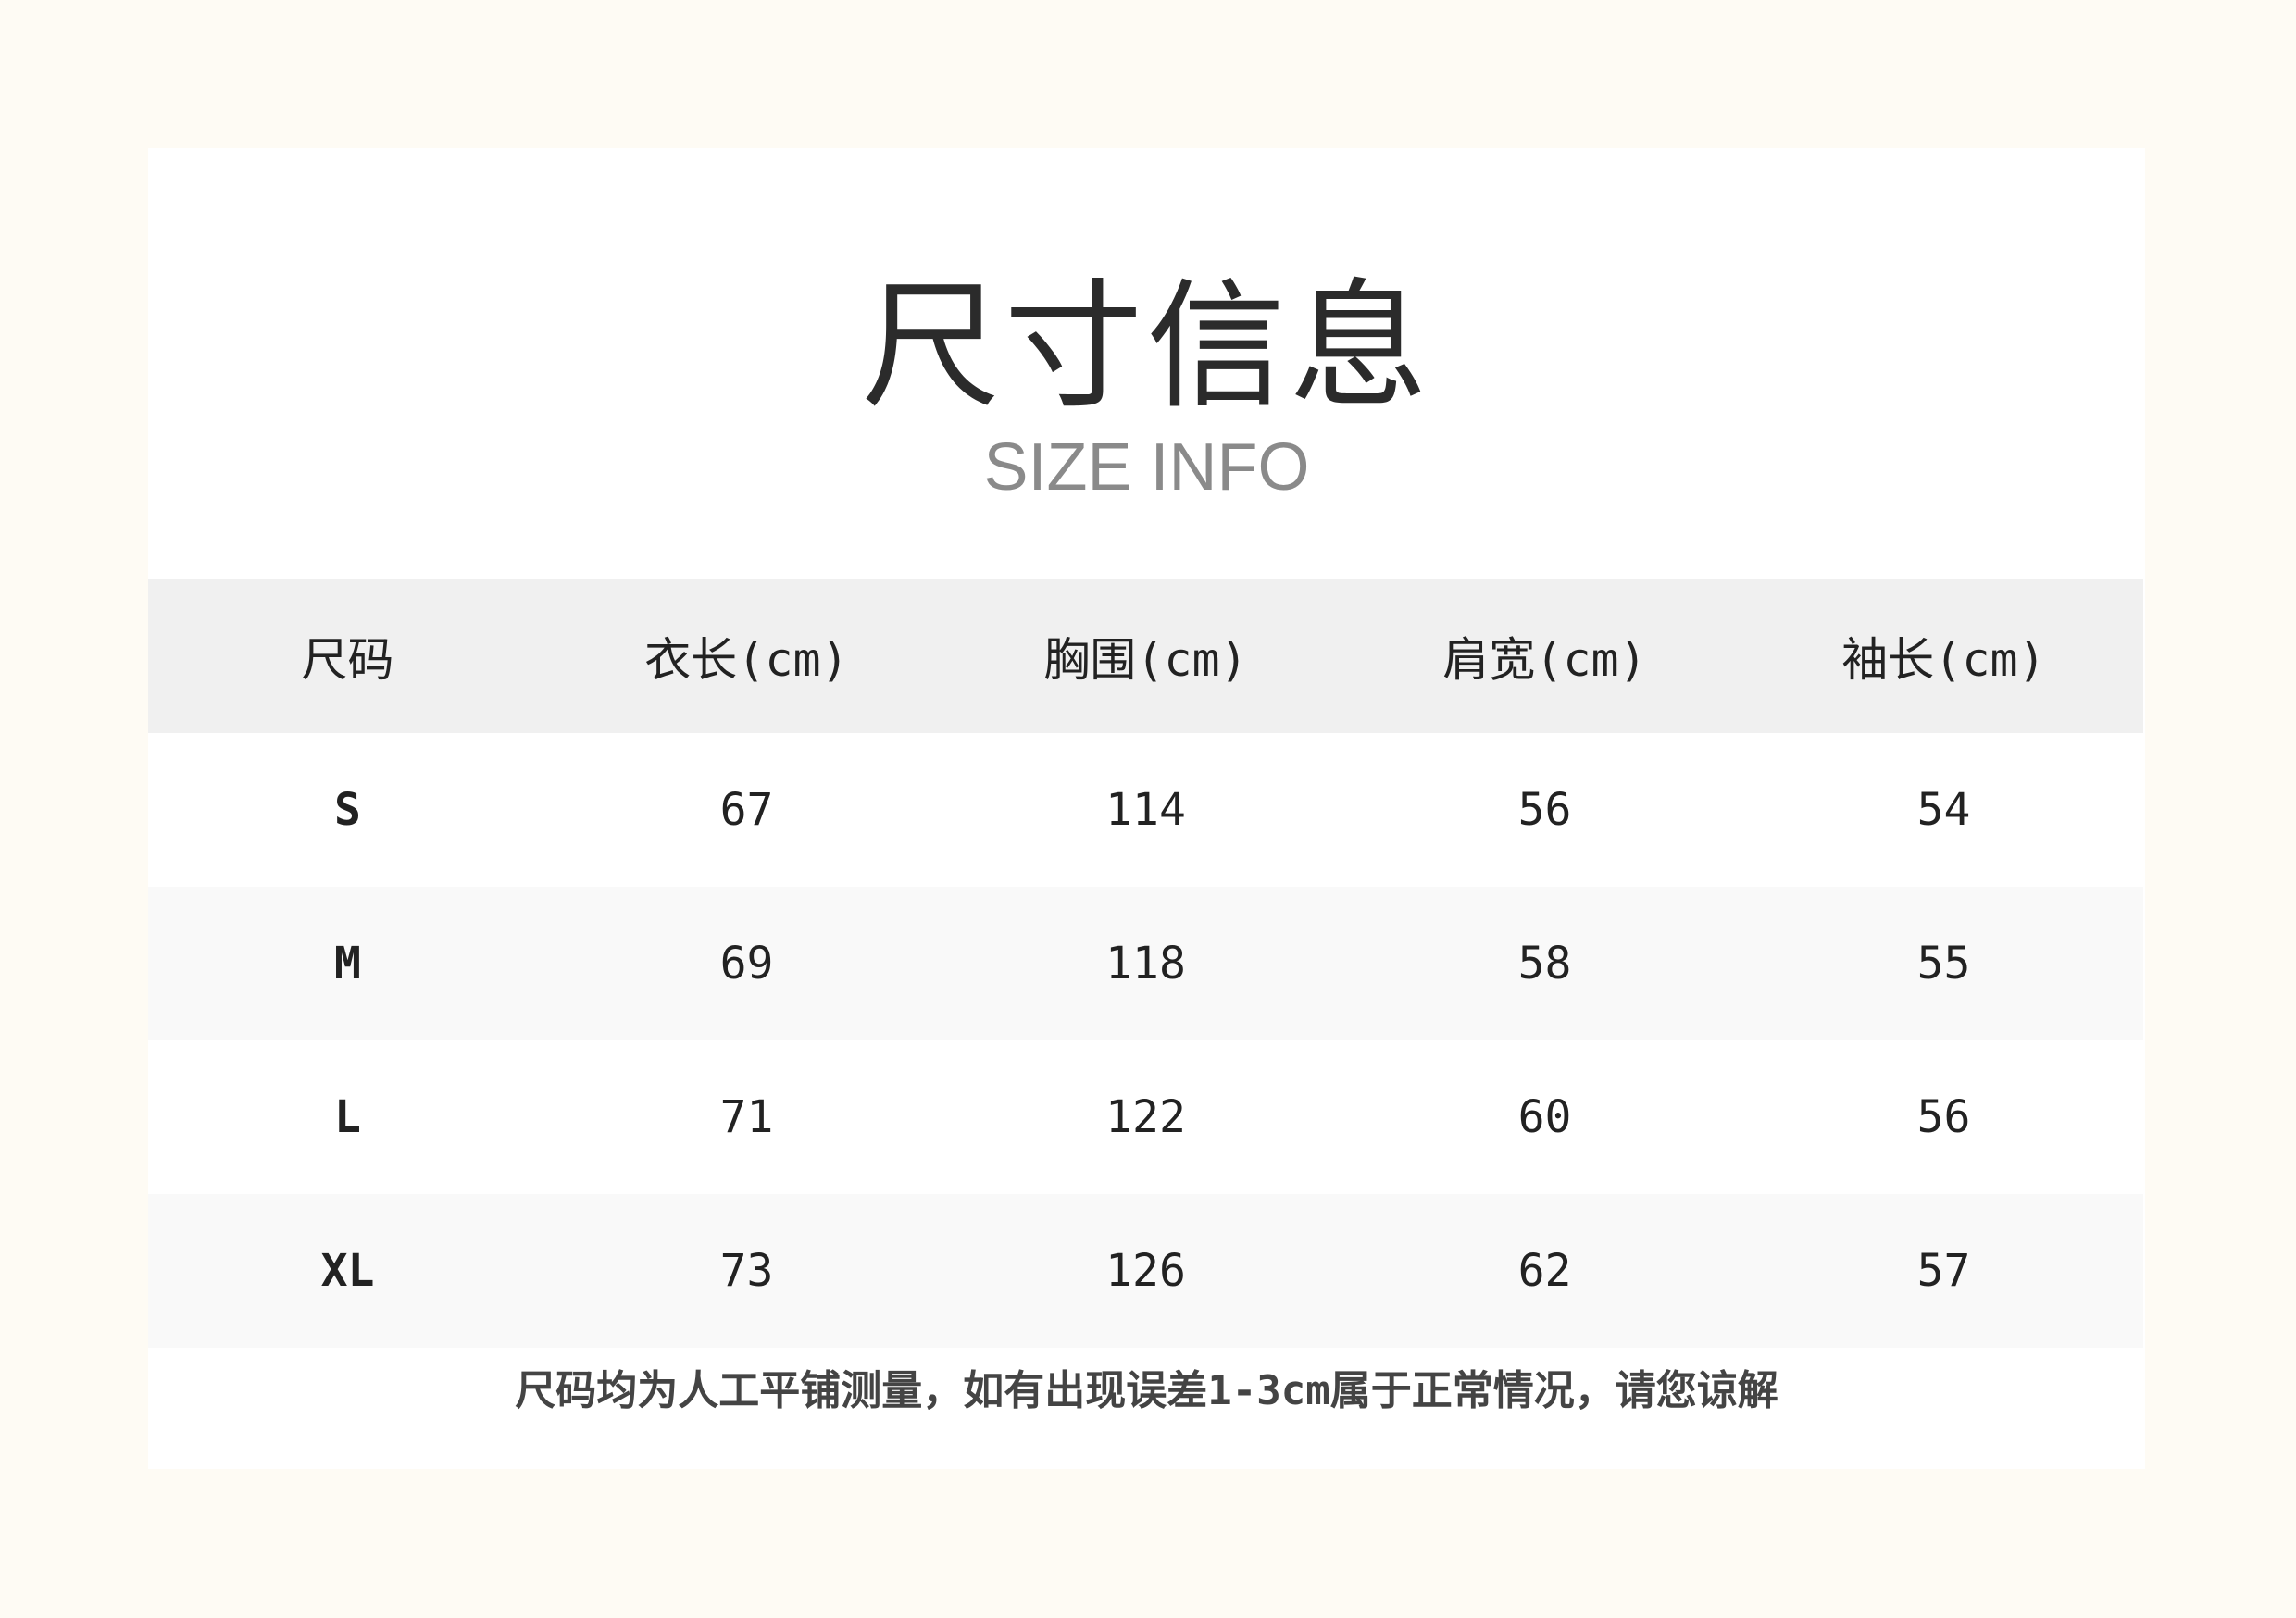 The width and height of the screenshot is (2296, 1618). What do you see at coordinates (347, 1117) in the screenshot?
I see `size-cell: L` at bounding box center [347, 1117].